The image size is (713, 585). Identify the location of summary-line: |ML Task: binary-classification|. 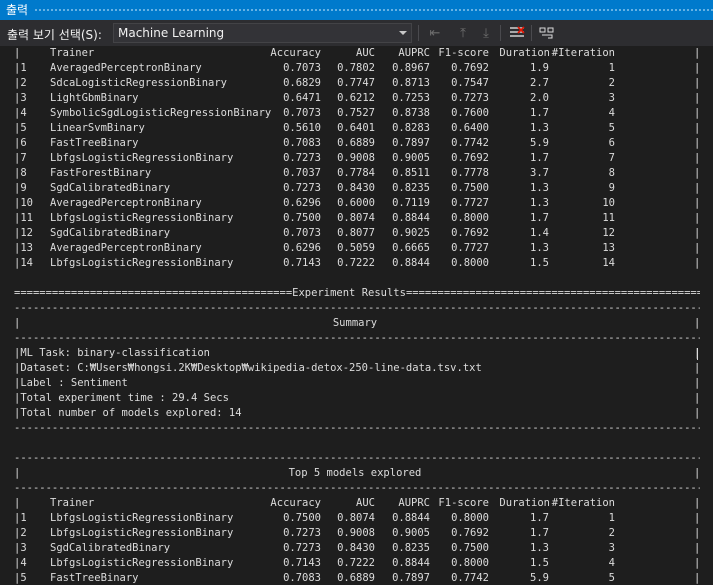
(356, 353).